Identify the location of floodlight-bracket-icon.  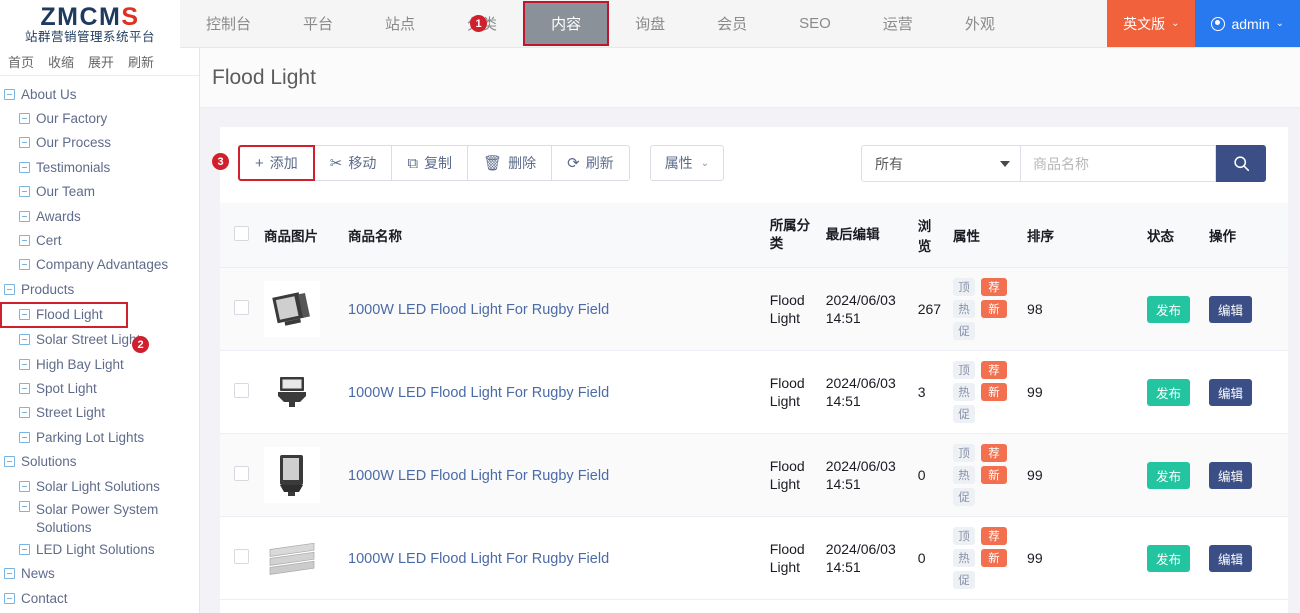
(292, 392).